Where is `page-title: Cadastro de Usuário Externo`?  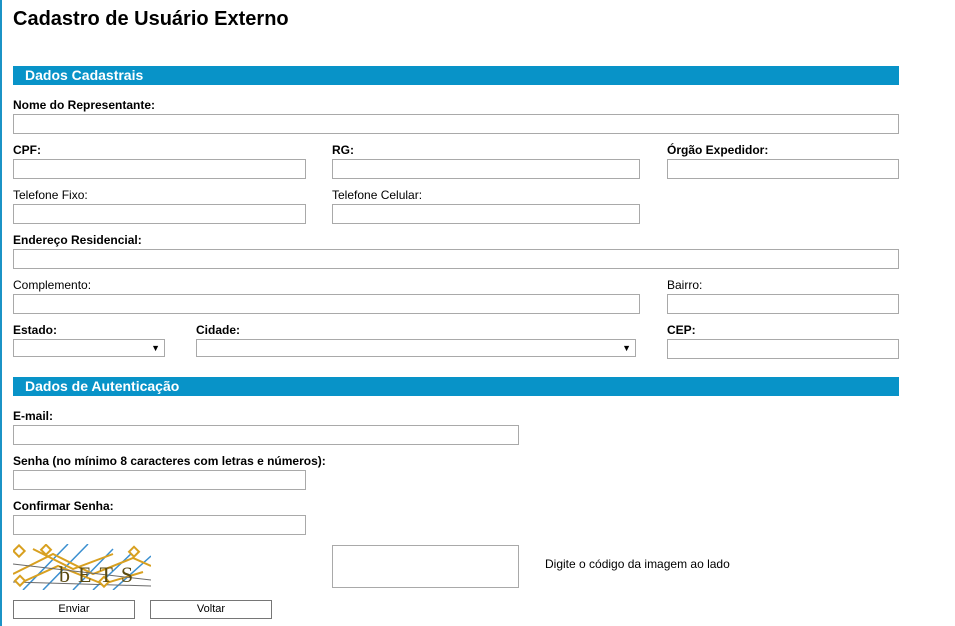 page-title: Cadastro de Usuário Externo is located at coordinates (151, 19).